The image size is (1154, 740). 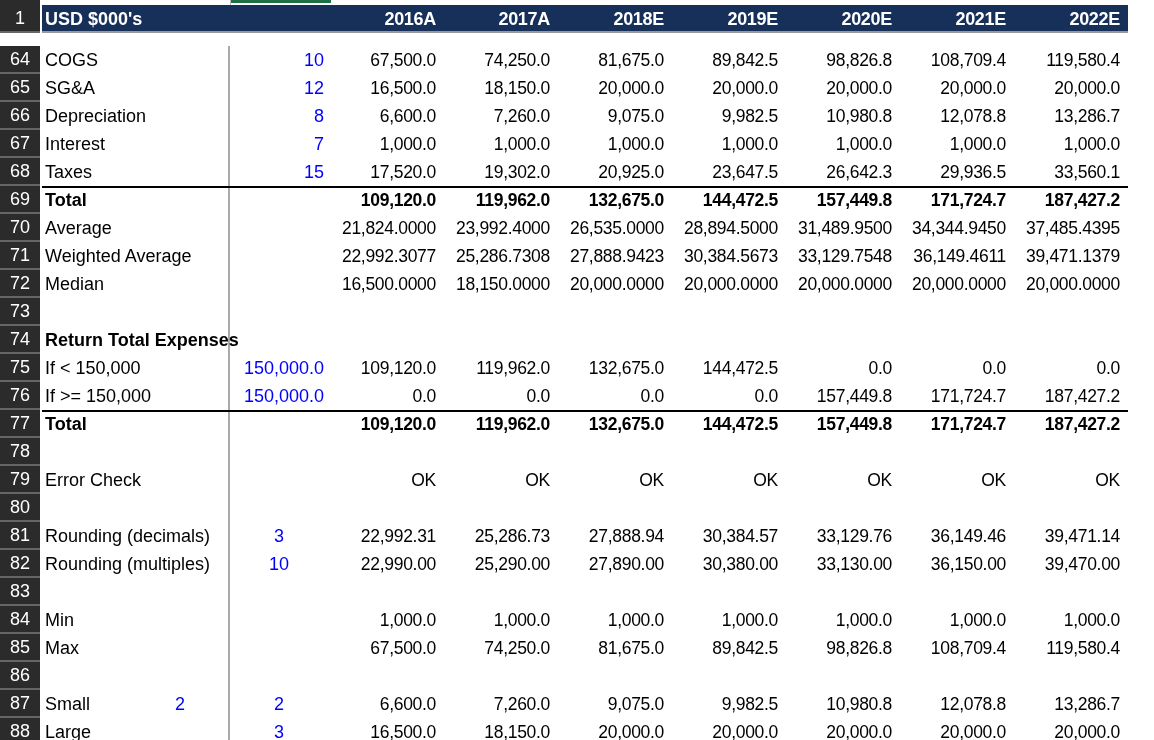 I want to click on input-value: 150,000.0, so click(x=283, y=368).